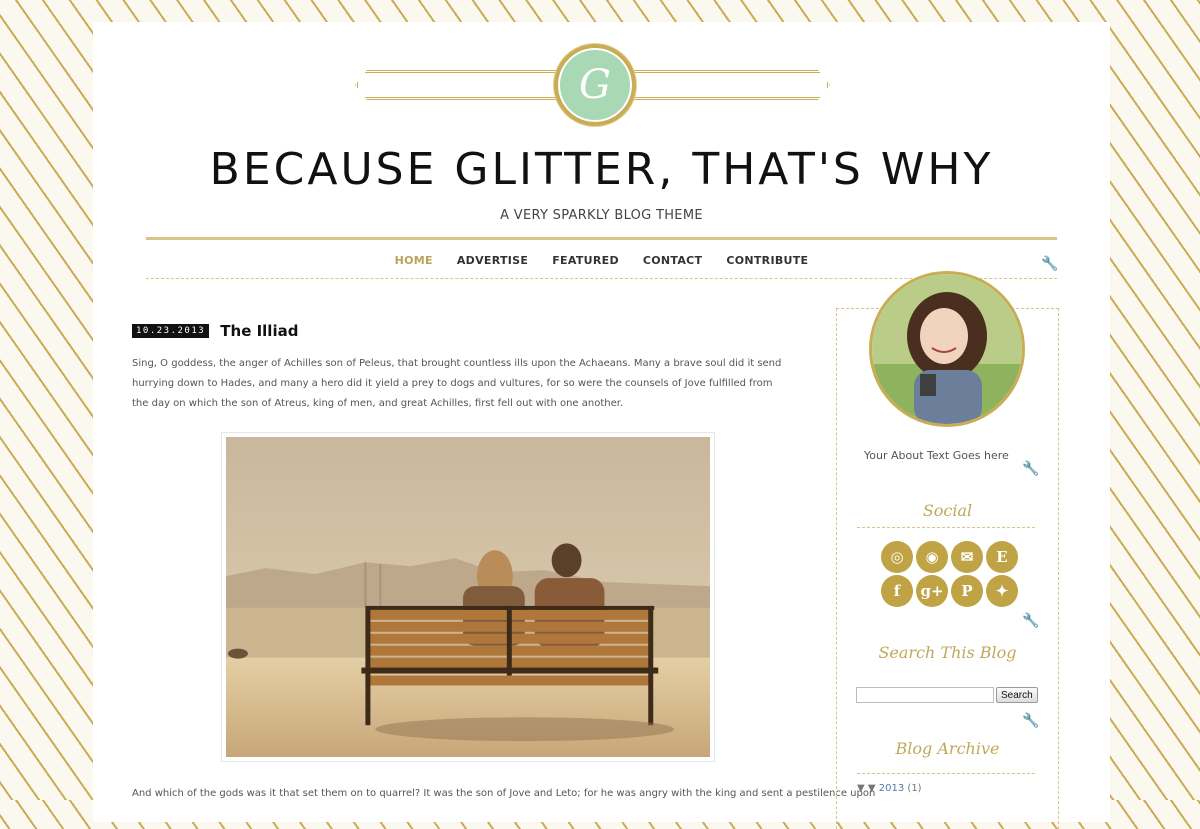  Describe the element at coordinates (585, 260) in the screenshot. I see `nav-featured: FEATURED` at that location.